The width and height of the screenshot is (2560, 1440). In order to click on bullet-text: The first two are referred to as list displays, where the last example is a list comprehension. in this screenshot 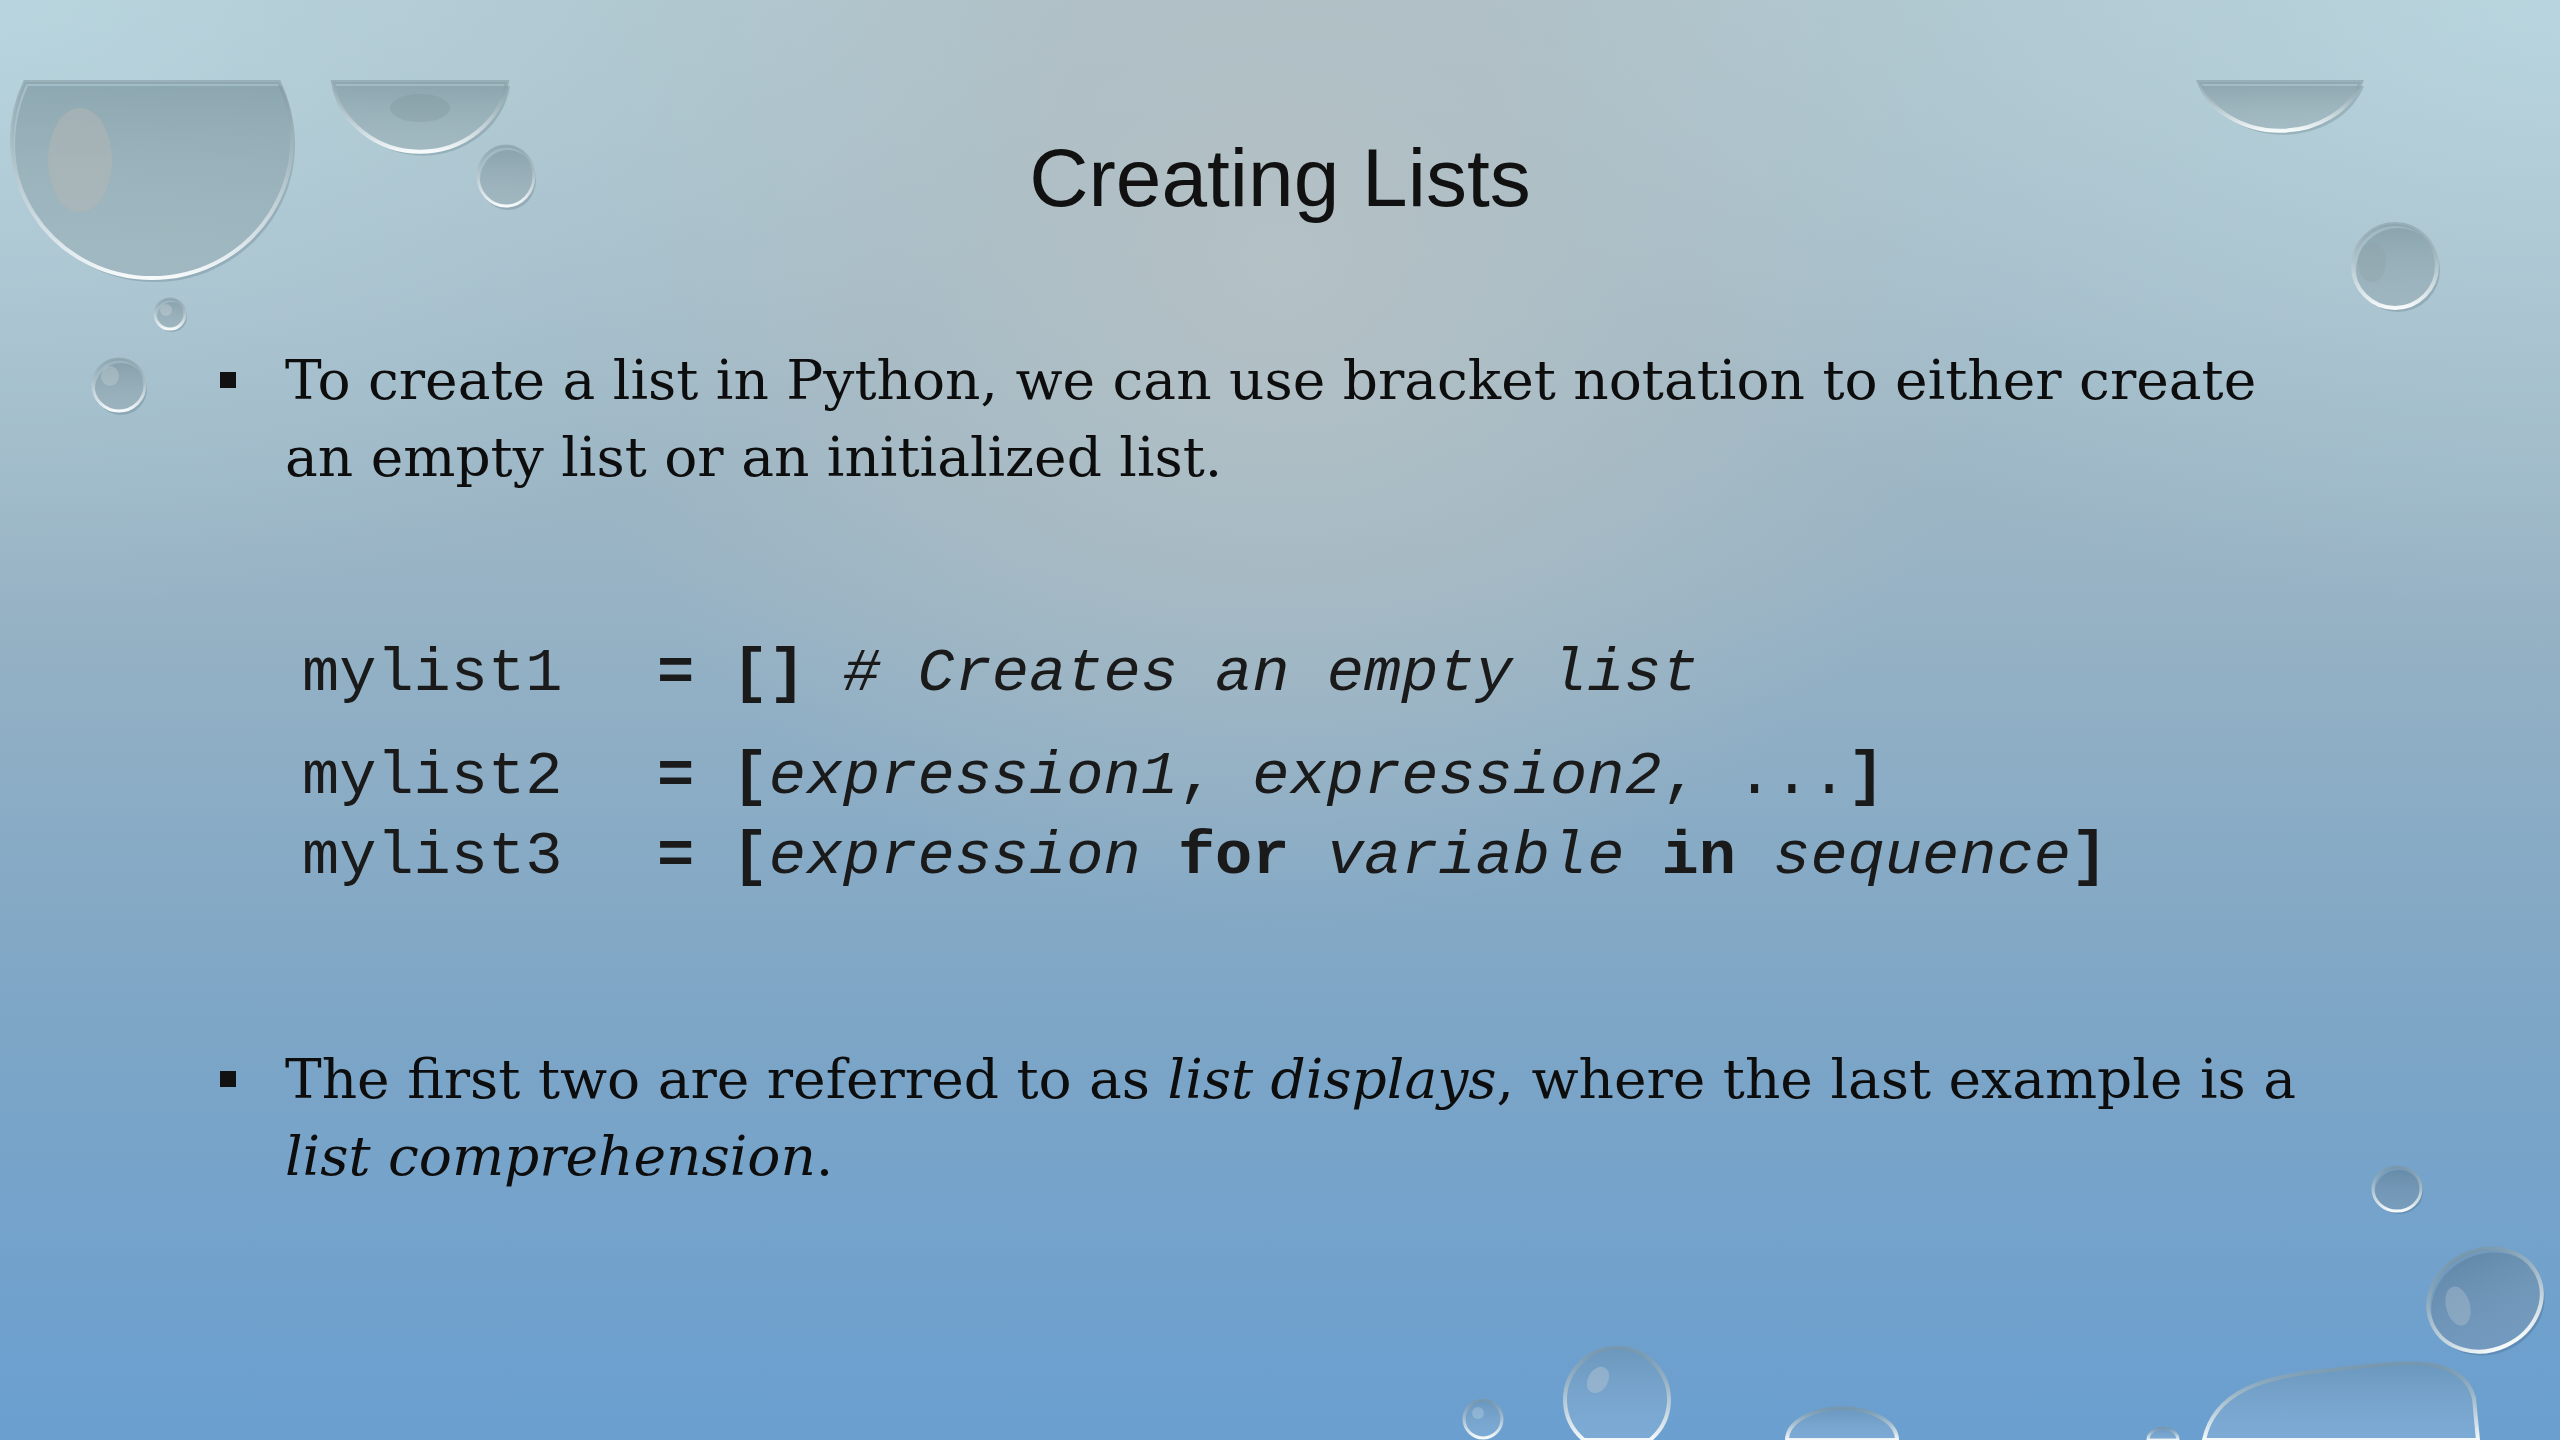, I will do `click(1291, 1118)`.